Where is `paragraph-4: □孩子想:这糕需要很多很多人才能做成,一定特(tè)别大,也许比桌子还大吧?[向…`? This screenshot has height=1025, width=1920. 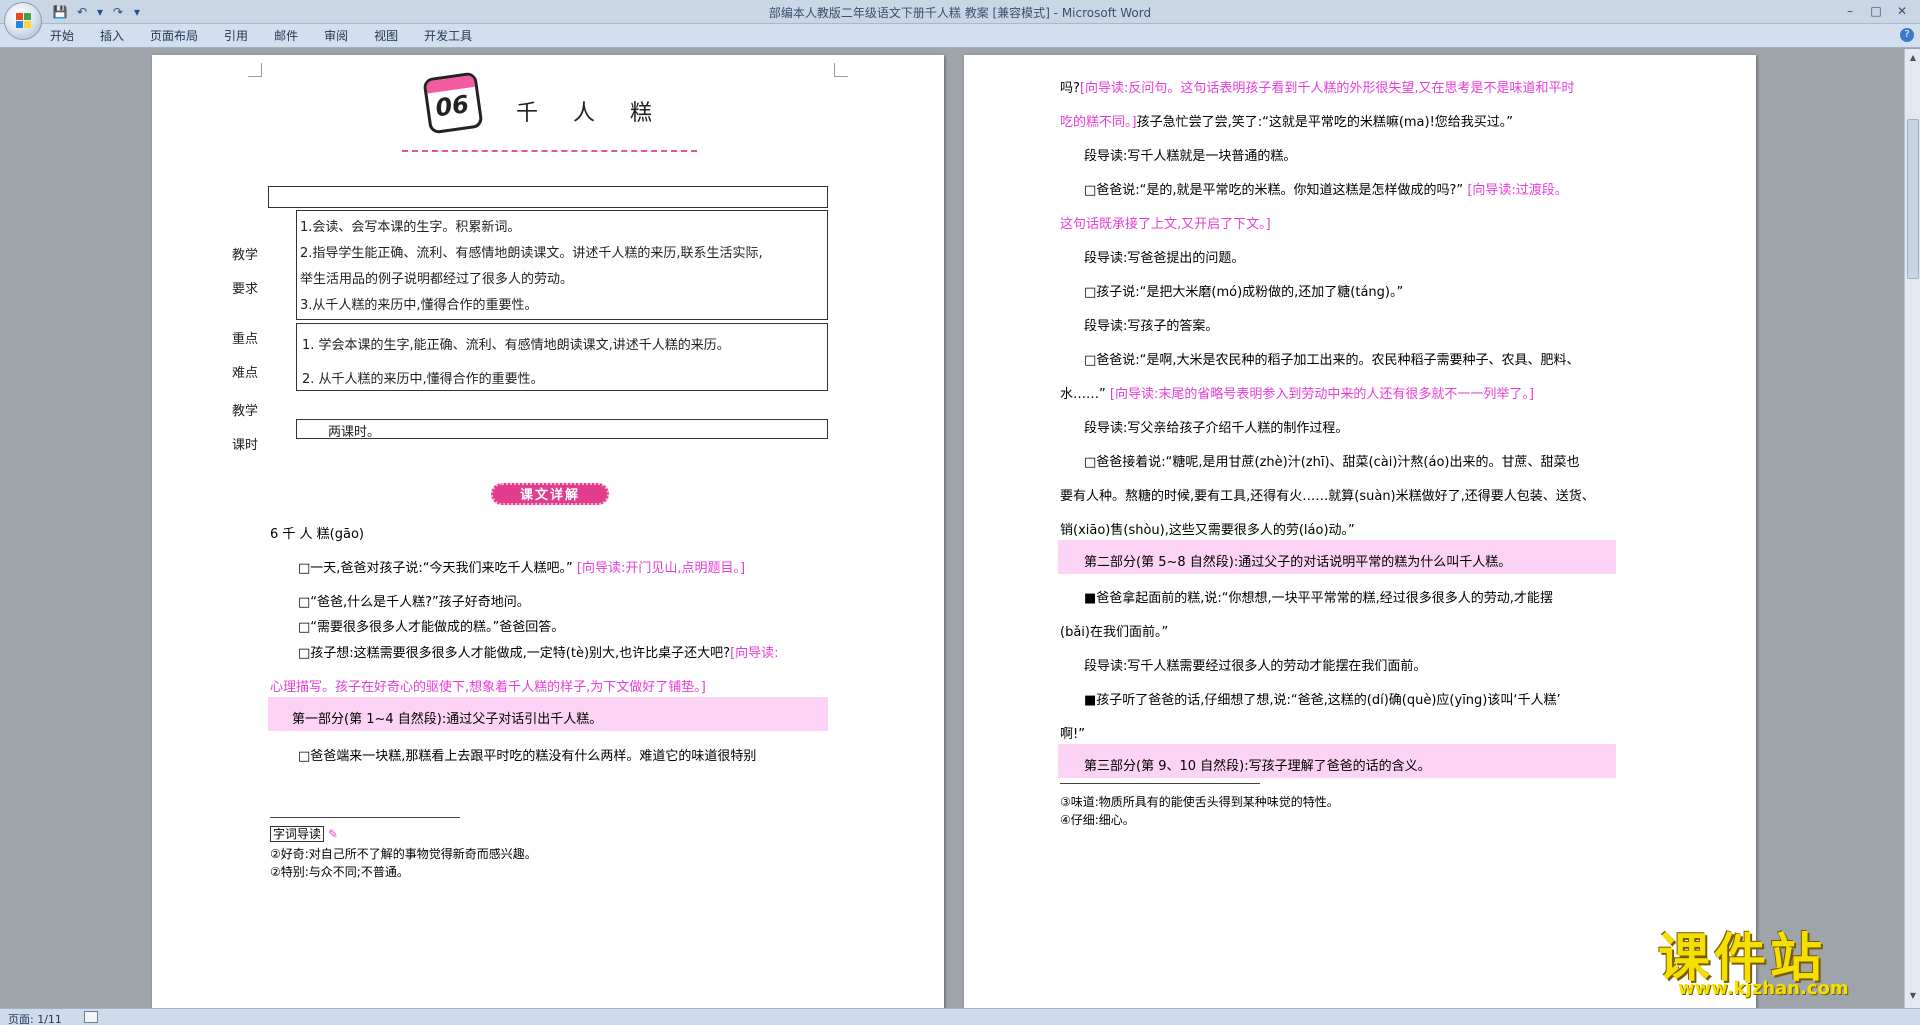
paragraph-4: □孩子想:这糕需要很多很多人才能做成,一定特(tè)别大,也许比桌子还大吧?[向… is located at coordinates (538, 653).